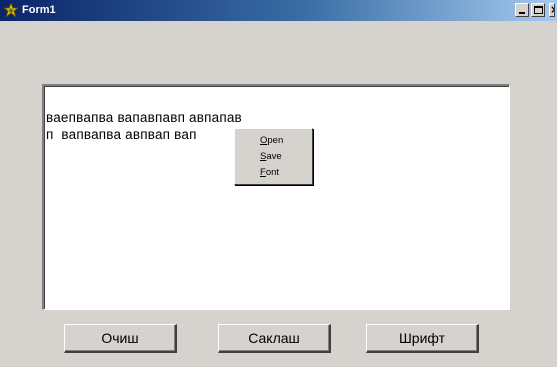  I want to click on title-bar-controls: ×, so click(536, 11).